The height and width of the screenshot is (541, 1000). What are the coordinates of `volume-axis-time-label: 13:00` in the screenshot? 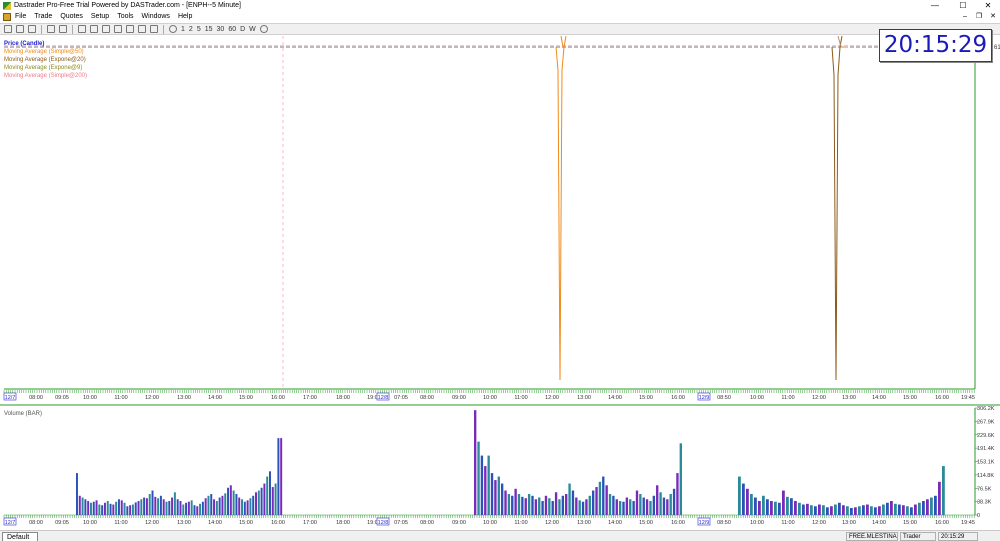 It's located at (584, 523).